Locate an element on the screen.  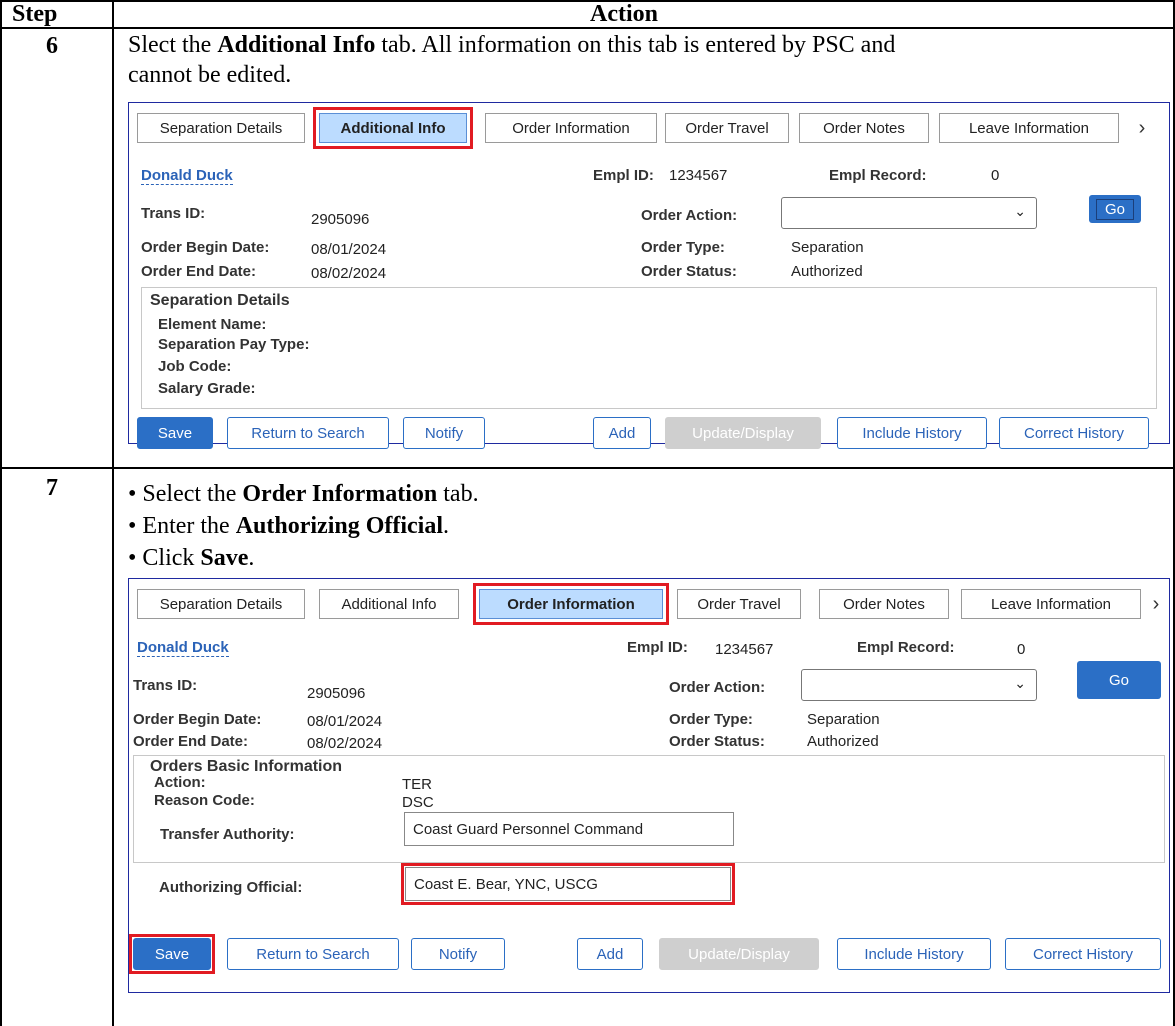
action-value: TER is located at coordinates (417, 784).